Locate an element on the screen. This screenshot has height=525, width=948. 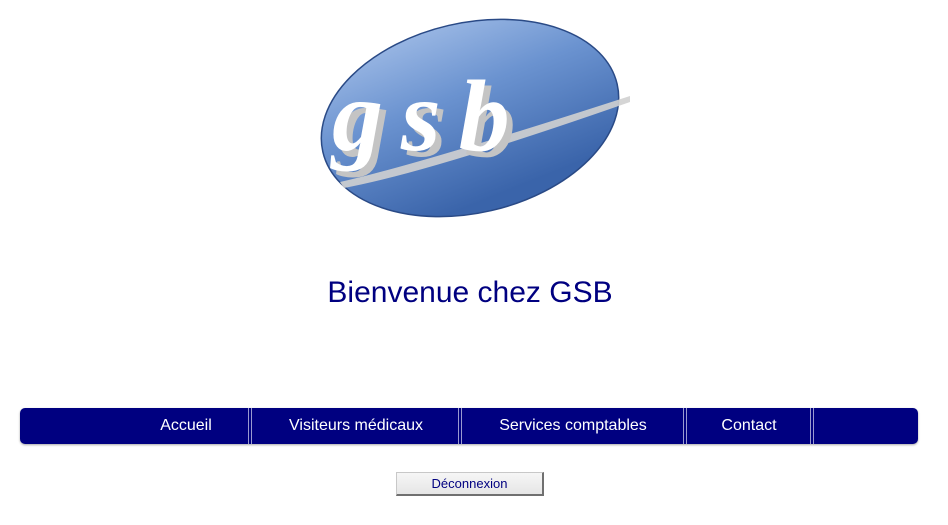
page-title: Bienvenue chez GSB is located at coordinates (470, 292).